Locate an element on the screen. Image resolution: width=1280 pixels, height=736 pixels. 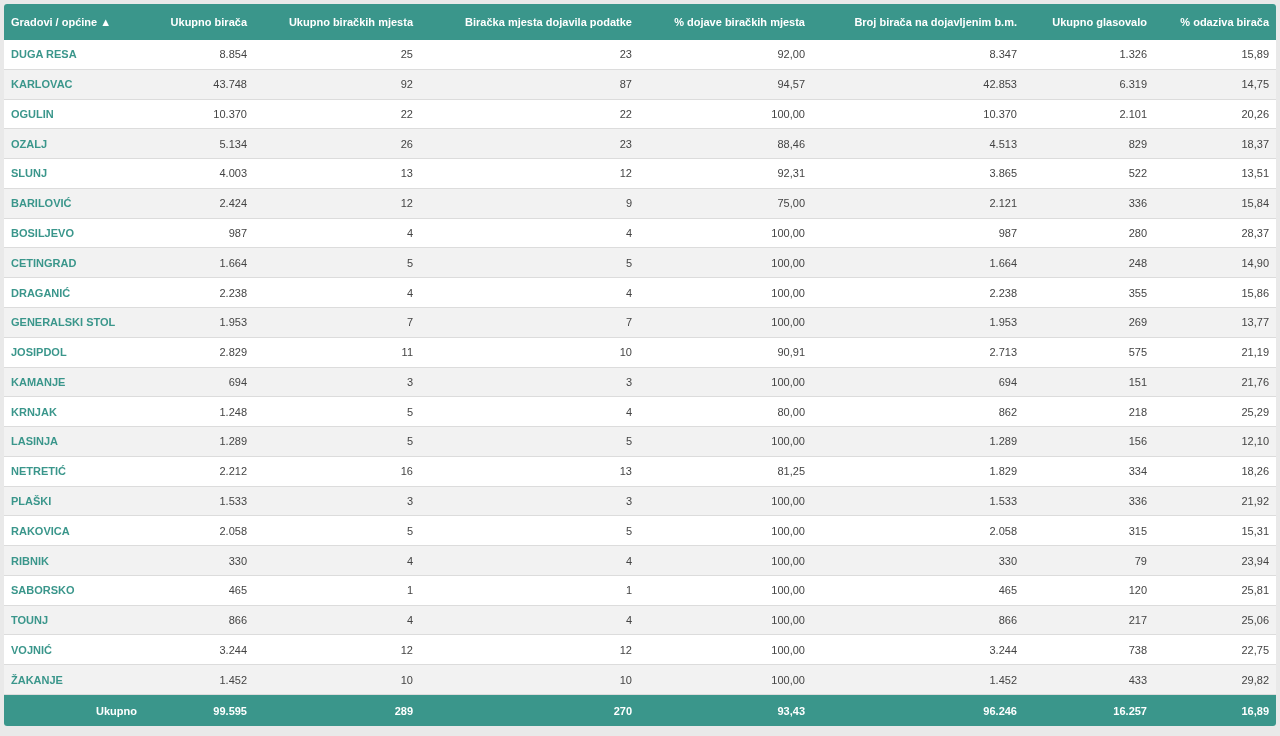
municipality-link: PLAŠKI is located at coordinates (31, 500).